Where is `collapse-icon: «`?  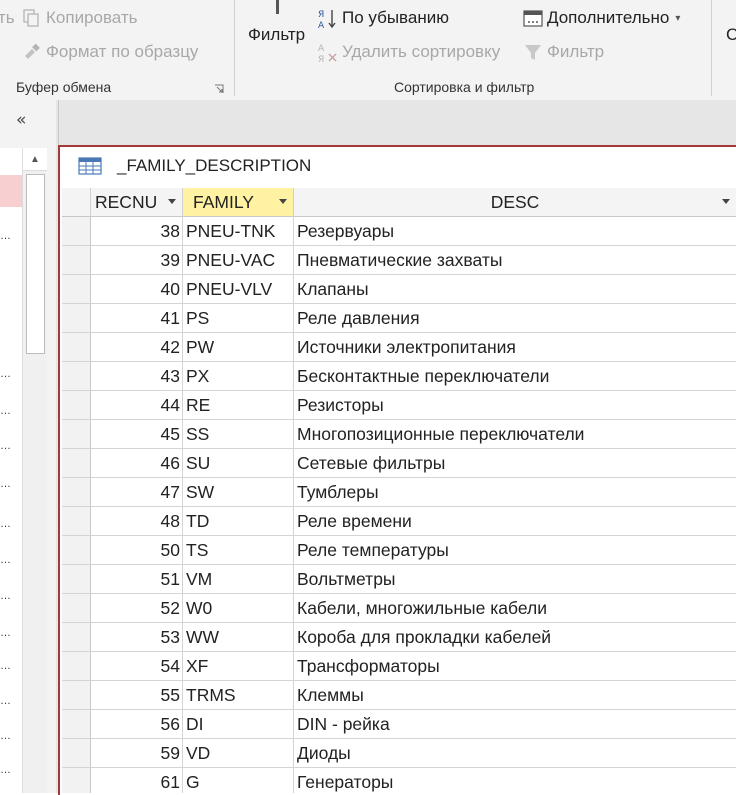
collapse-icon: « is located at coordinates (21, 120).